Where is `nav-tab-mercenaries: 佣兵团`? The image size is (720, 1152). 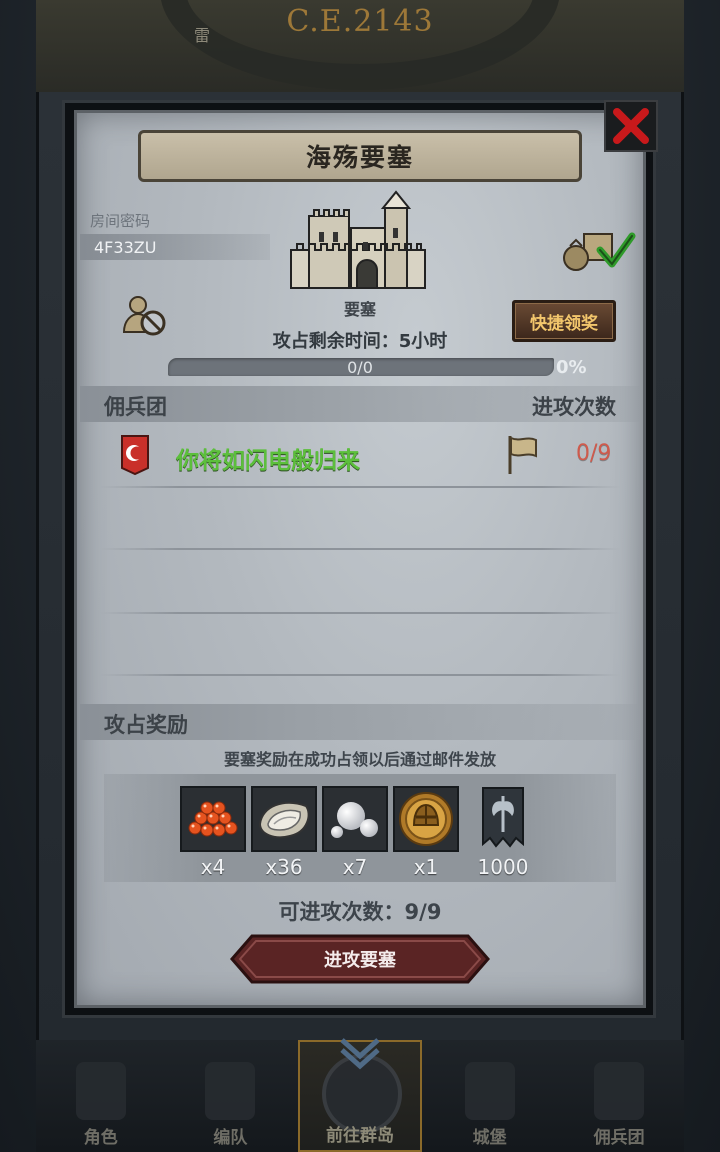
nav-tab-mercenaries: 佣兵团 is located at coordinates (619, 1096).